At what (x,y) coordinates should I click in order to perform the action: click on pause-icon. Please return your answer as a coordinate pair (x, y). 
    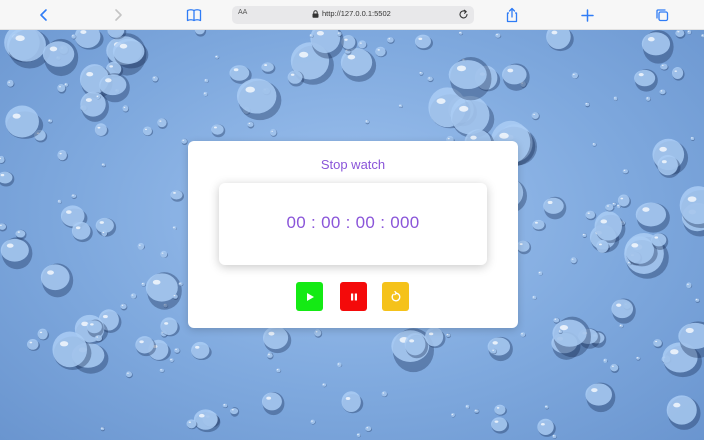
    Looking at the image, I should click on (353, 296).